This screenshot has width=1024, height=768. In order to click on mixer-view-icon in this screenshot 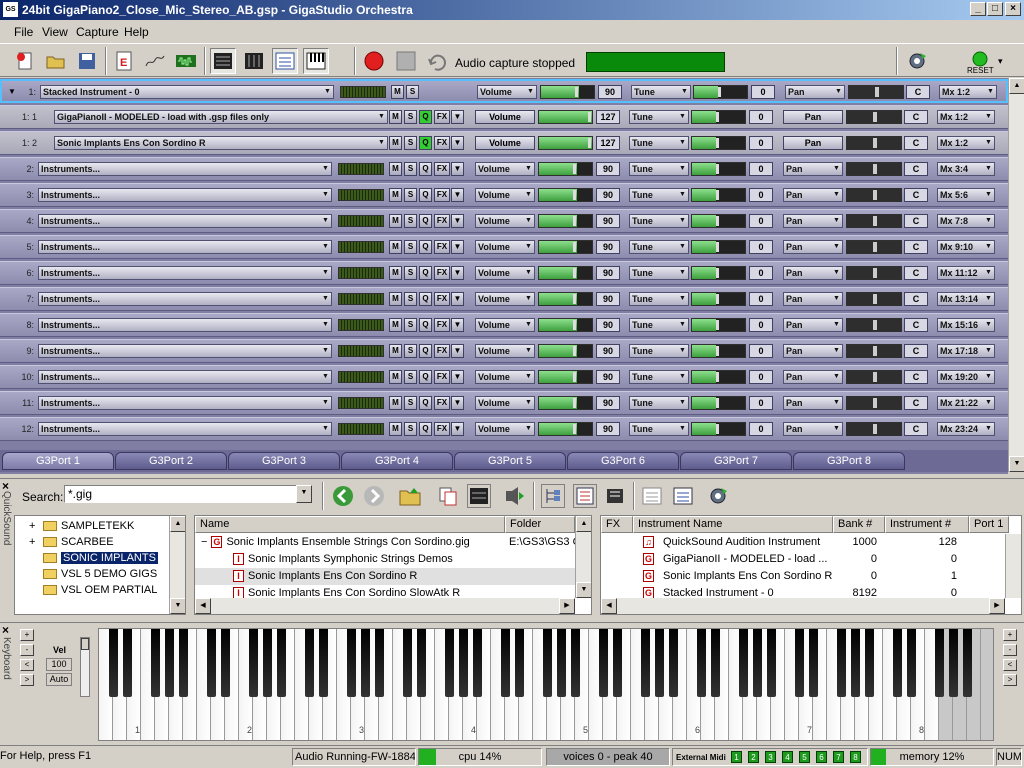, I will do `click(254, 61)`.